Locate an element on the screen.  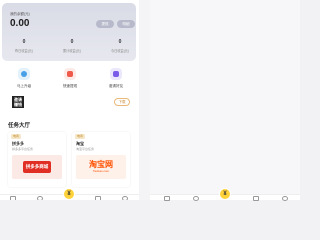
quick-action-upgrade: 马上升级 is located at coordinates (24, 78).